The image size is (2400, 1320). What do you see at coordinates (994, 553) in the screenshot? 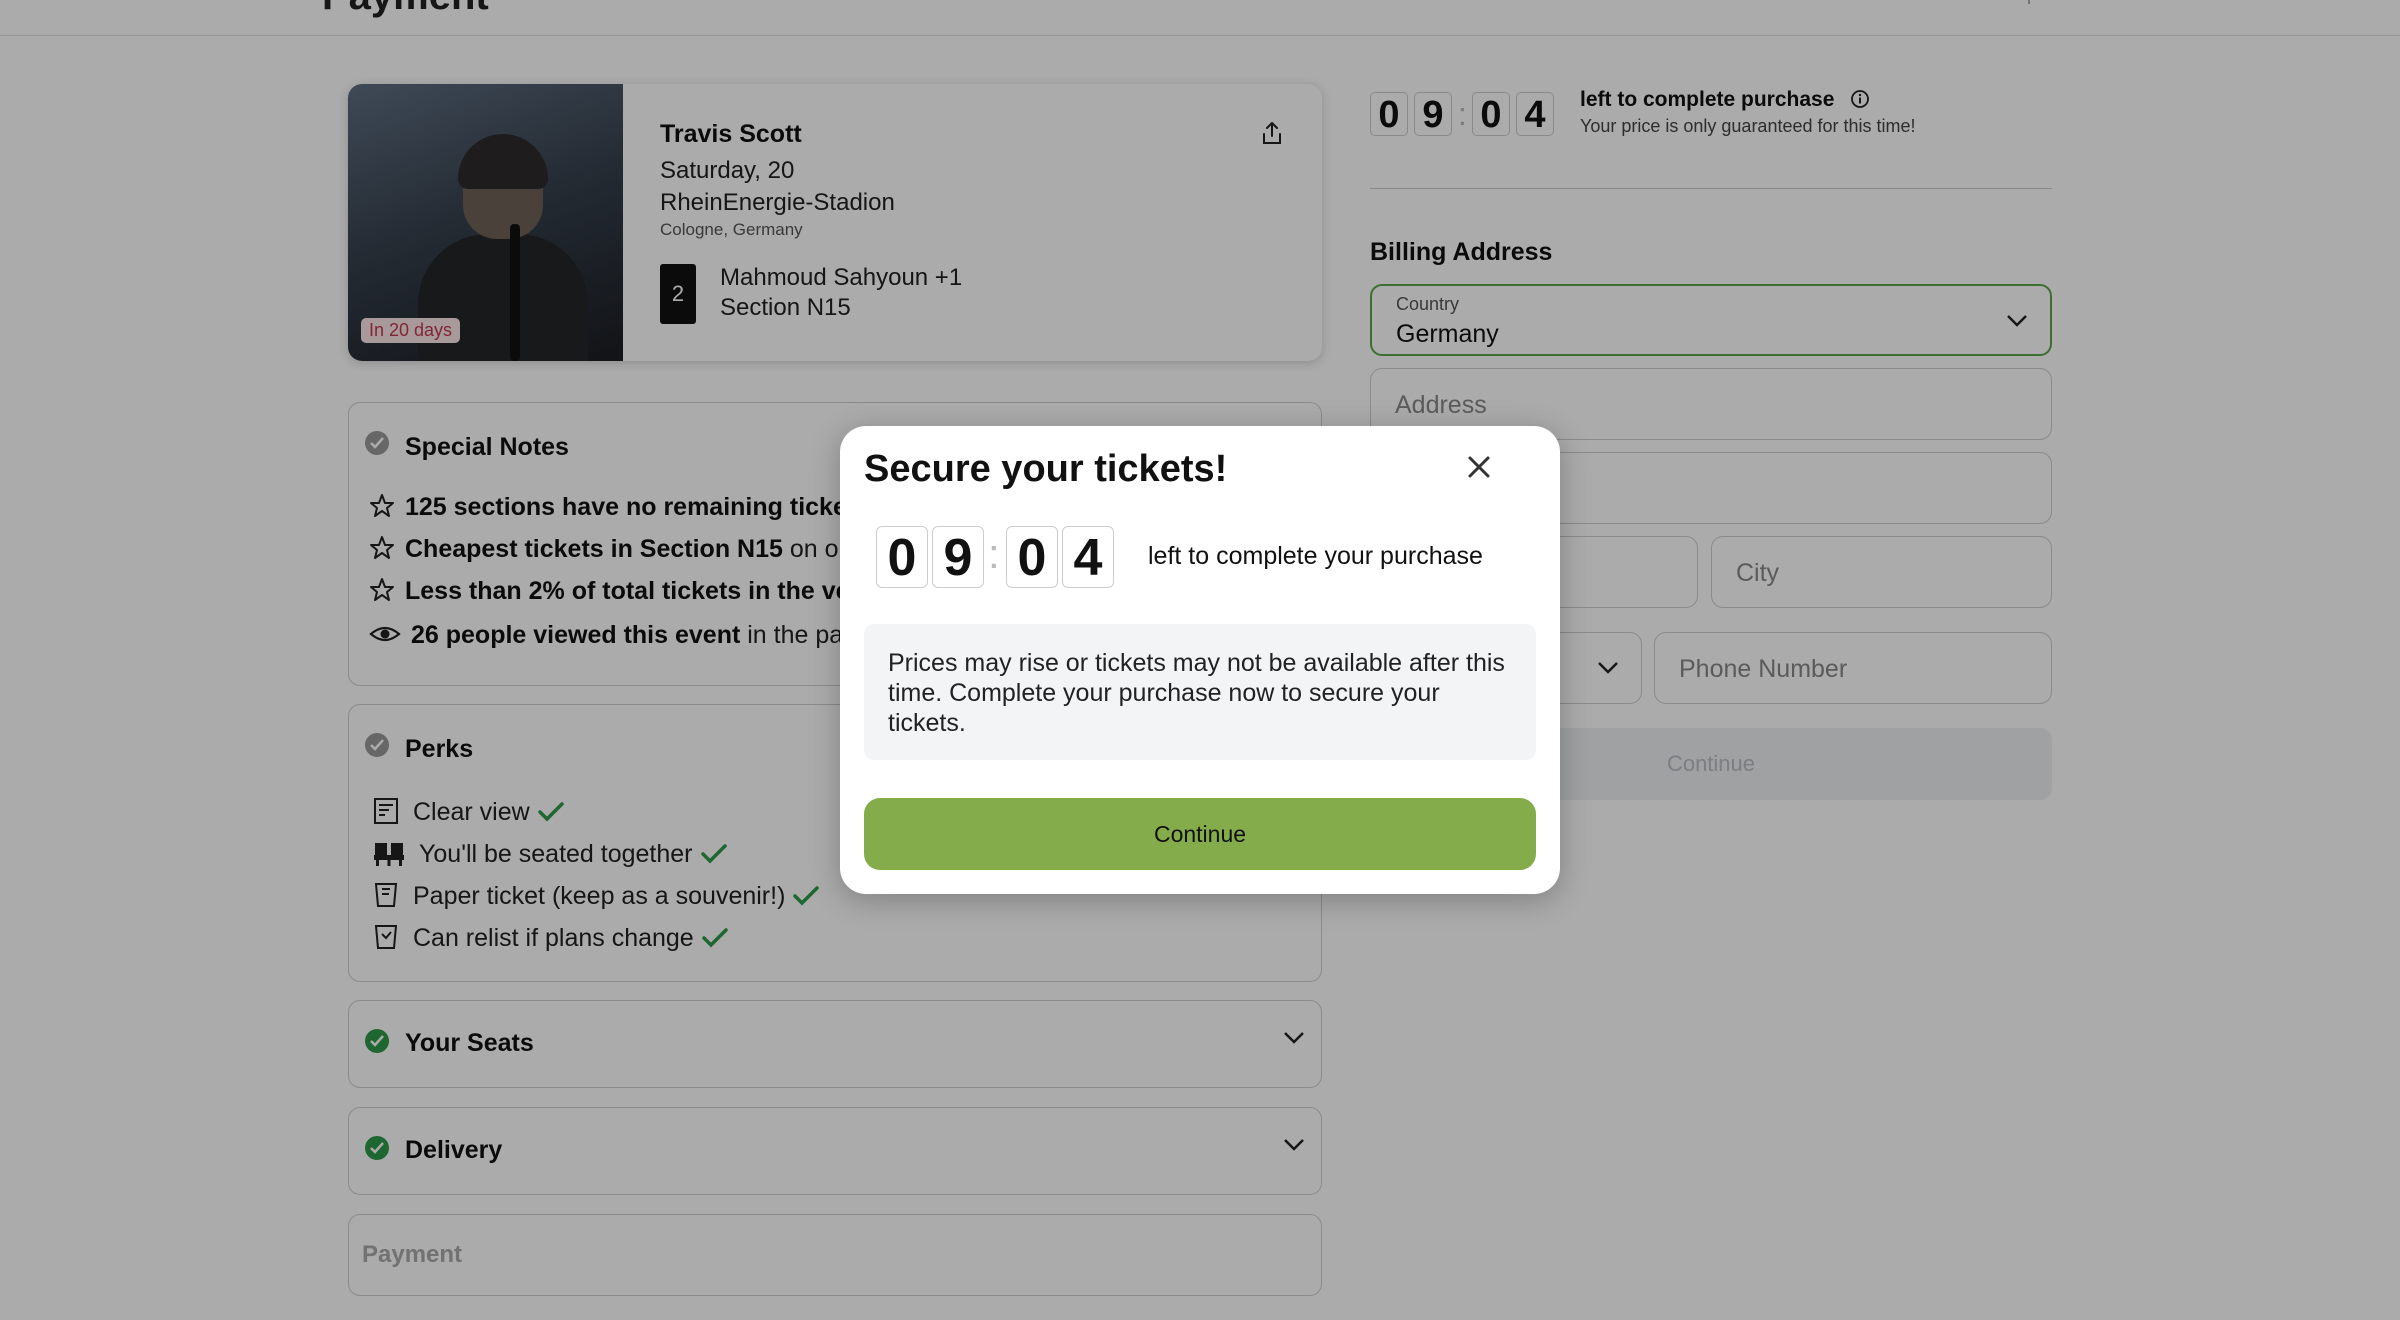
I see `modal-timer-colon: :` at bounding box center [994, 553].